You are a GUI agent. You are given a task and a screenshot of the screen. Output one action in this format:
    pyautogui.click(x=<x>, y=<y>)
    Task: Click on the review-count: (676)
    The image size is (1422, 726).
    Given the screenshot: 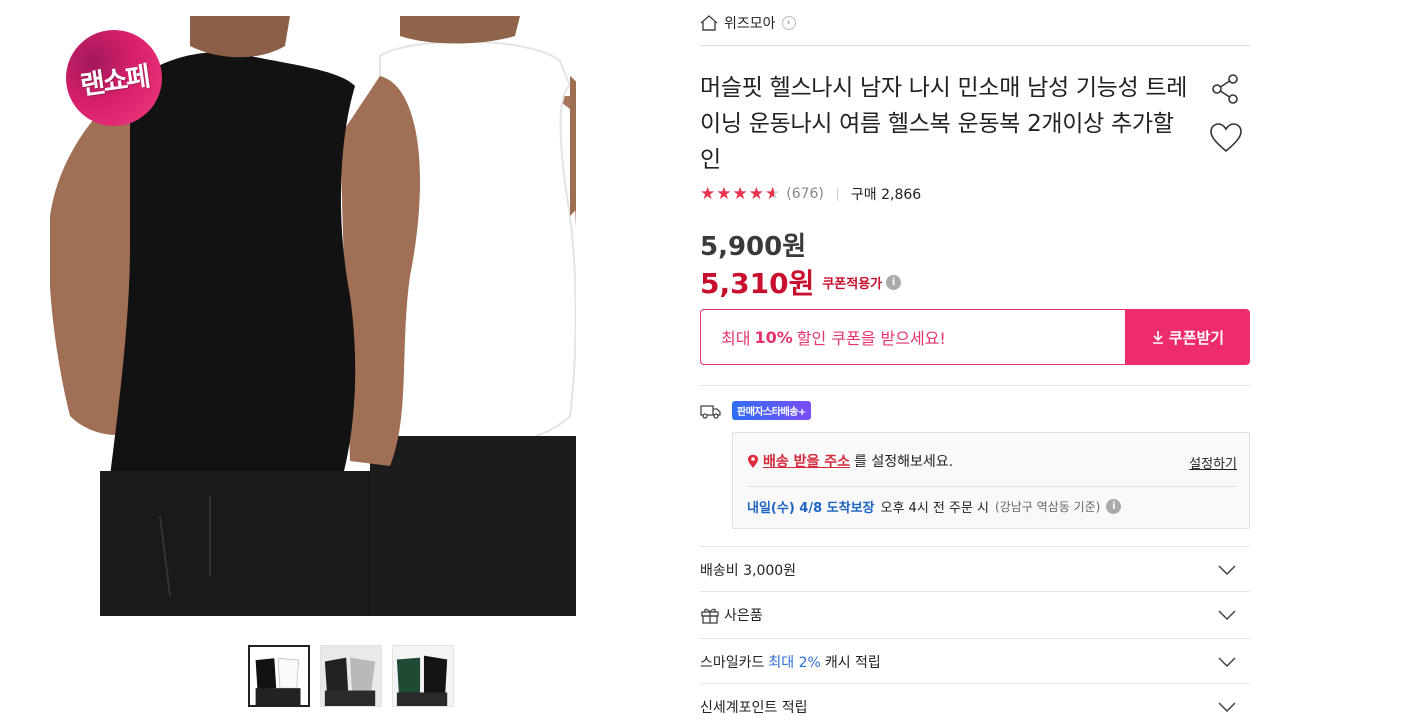 What is the action you would take?
    pyautogui.click(x=805, y=194)
    